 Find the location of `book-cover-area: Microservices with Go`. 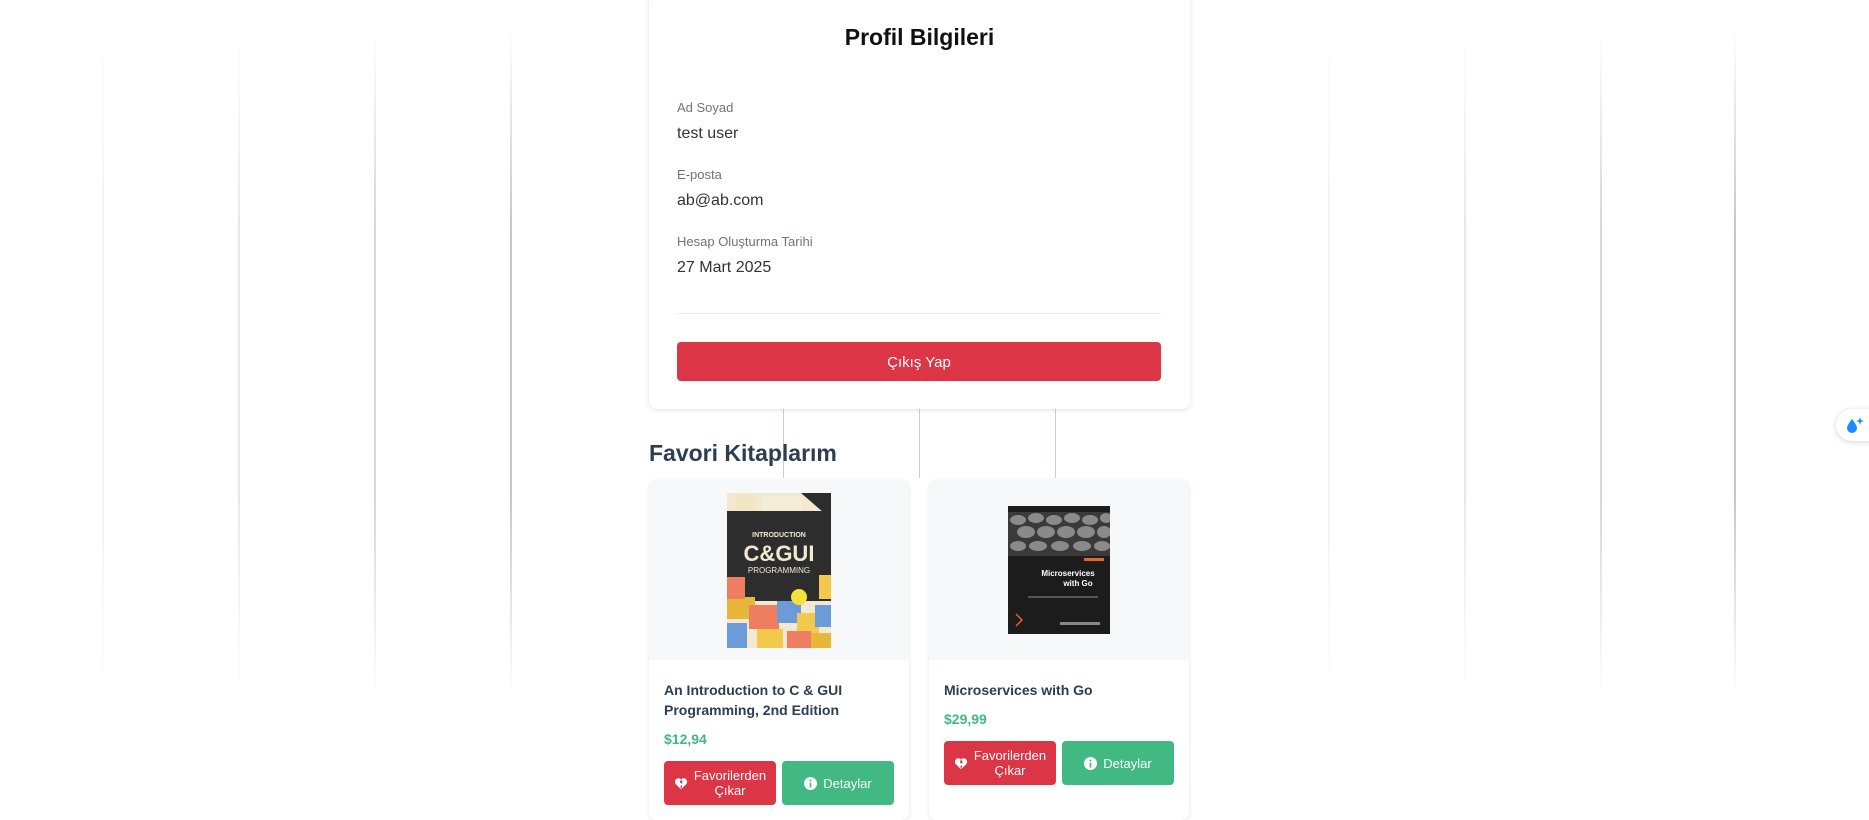

book-cover-area: Microservices with Go is located at coordinates (1059, 570).